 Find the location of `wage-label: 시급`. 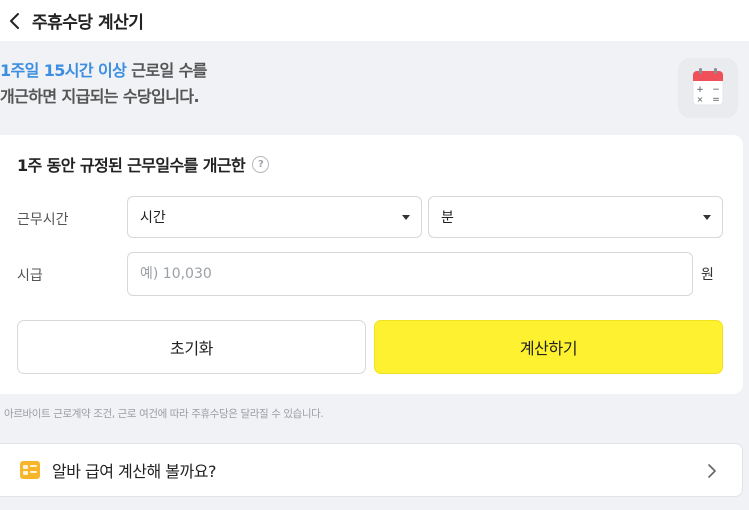

wage-label: 시급 is located at coordinates (30, 276).